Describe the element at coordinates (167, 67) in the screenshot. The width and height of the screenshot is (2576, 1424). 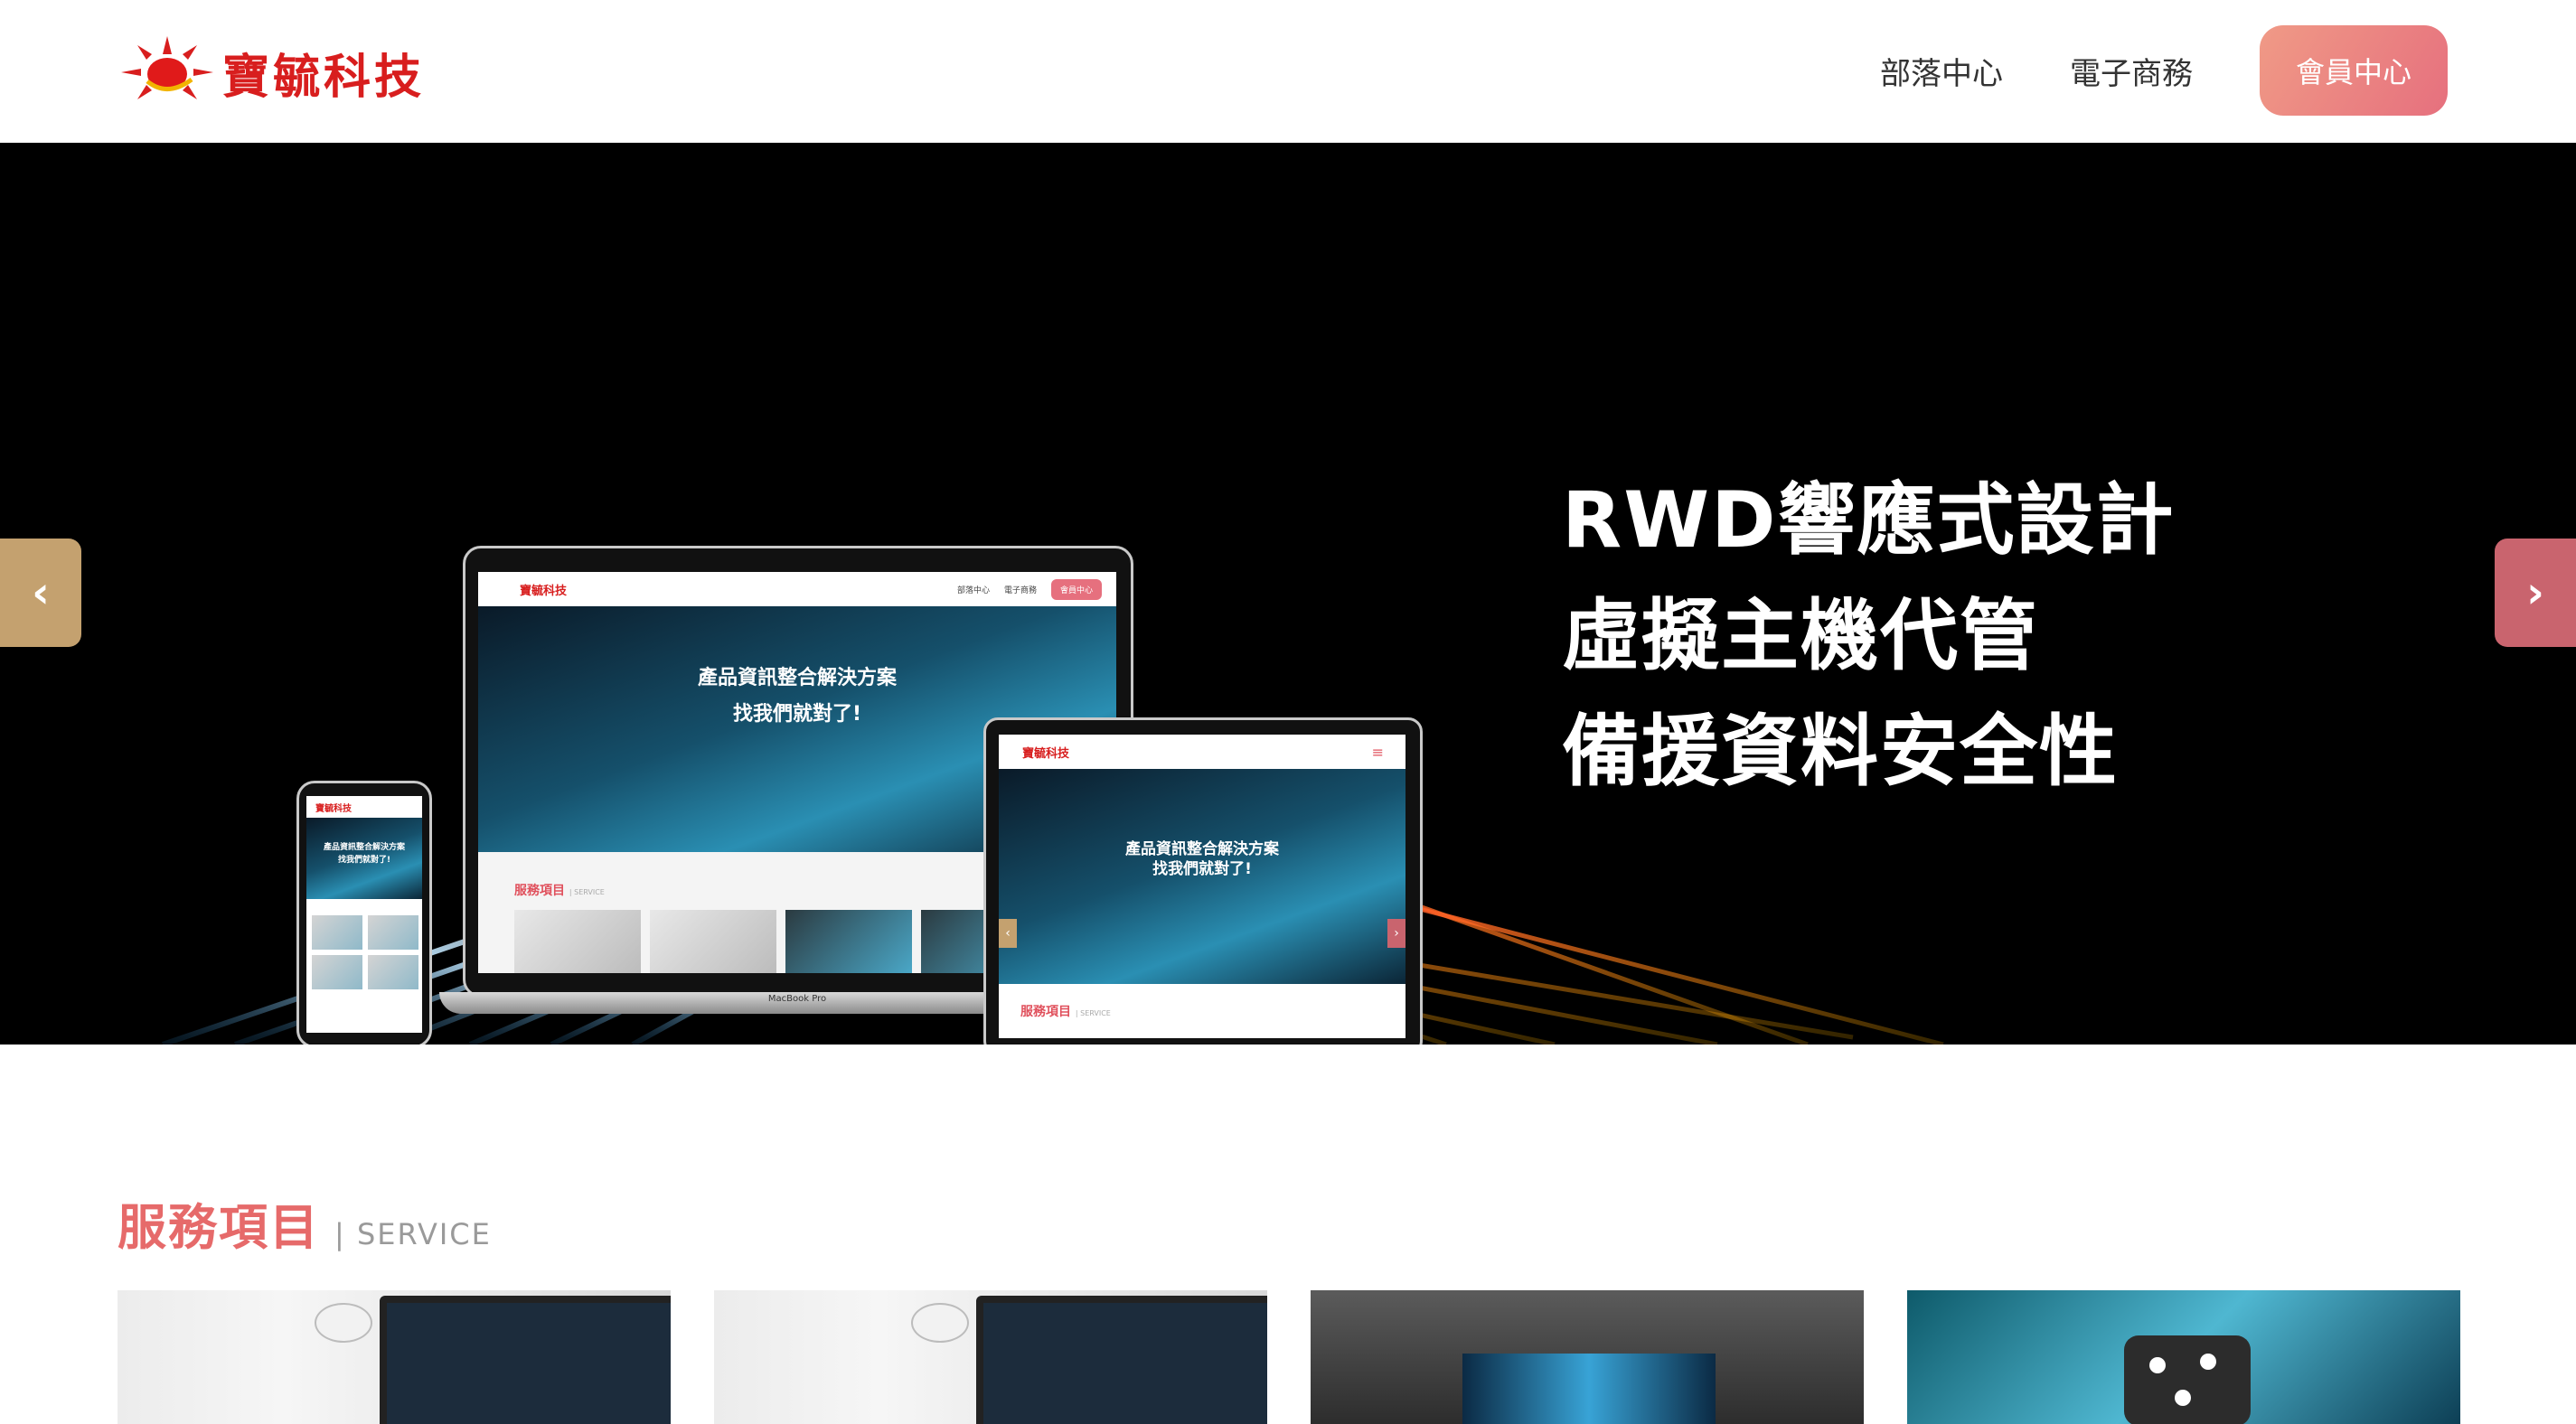
I see `sun-logo-icon` at that location.